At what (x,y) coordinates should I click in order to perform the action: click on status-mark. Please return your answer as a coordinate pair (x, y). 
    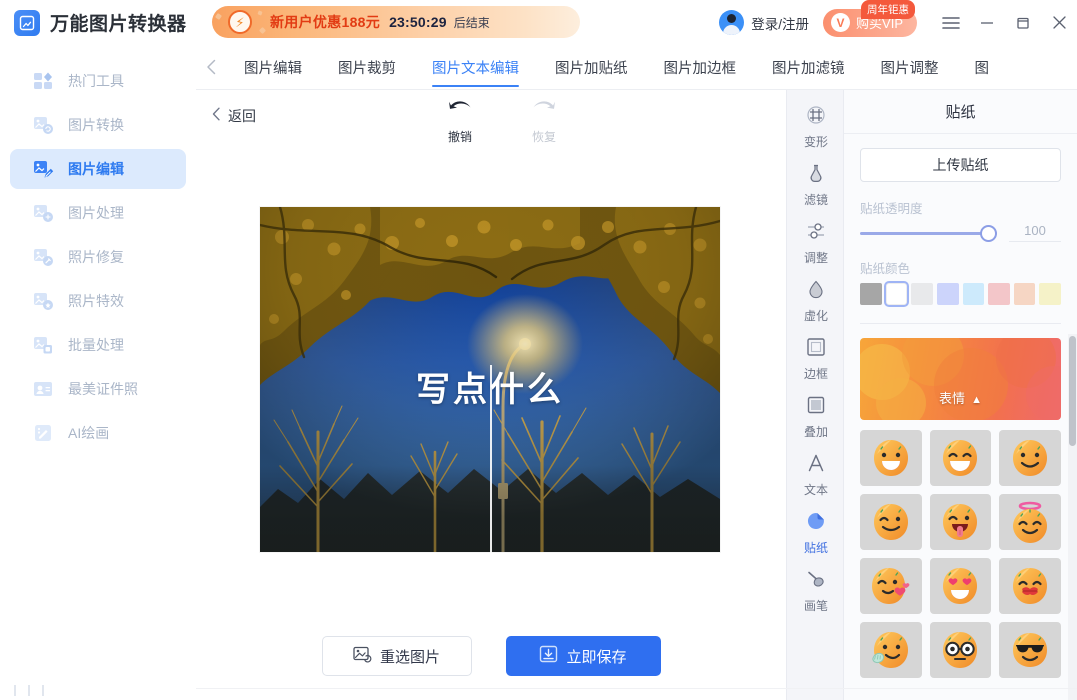
    Looking at the image, I should click on (29, 690).